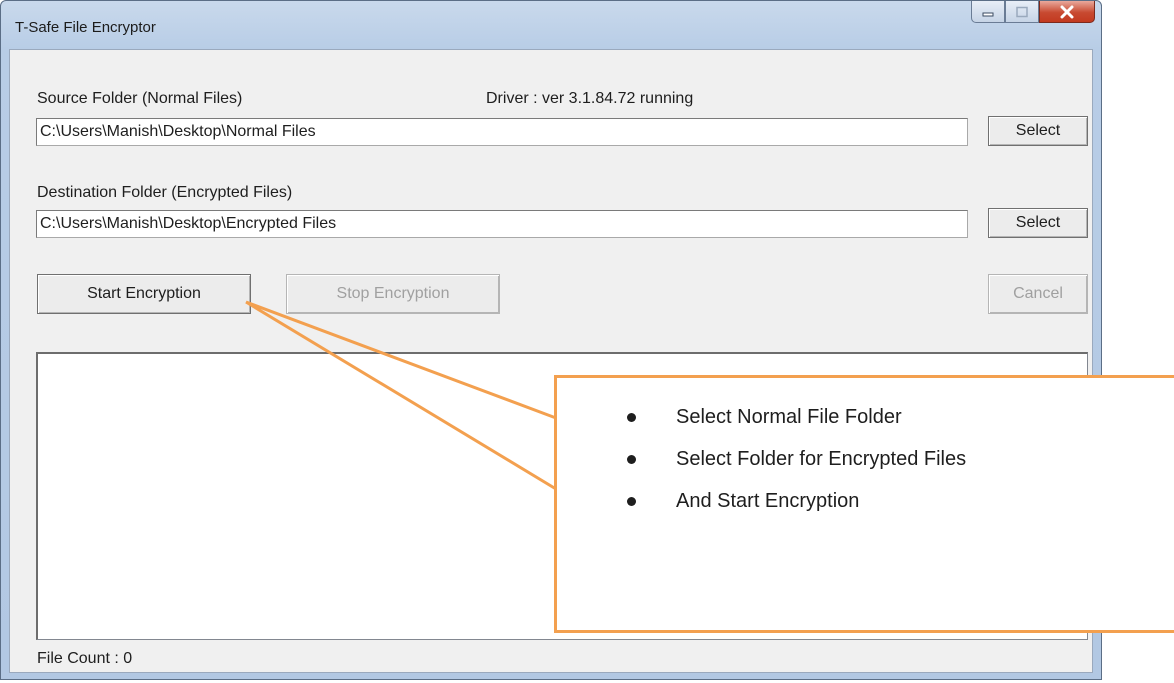 The width and height of the screenshot is (1174, 683). I want to click on destination-select-button: Select, so click(1038, 223).